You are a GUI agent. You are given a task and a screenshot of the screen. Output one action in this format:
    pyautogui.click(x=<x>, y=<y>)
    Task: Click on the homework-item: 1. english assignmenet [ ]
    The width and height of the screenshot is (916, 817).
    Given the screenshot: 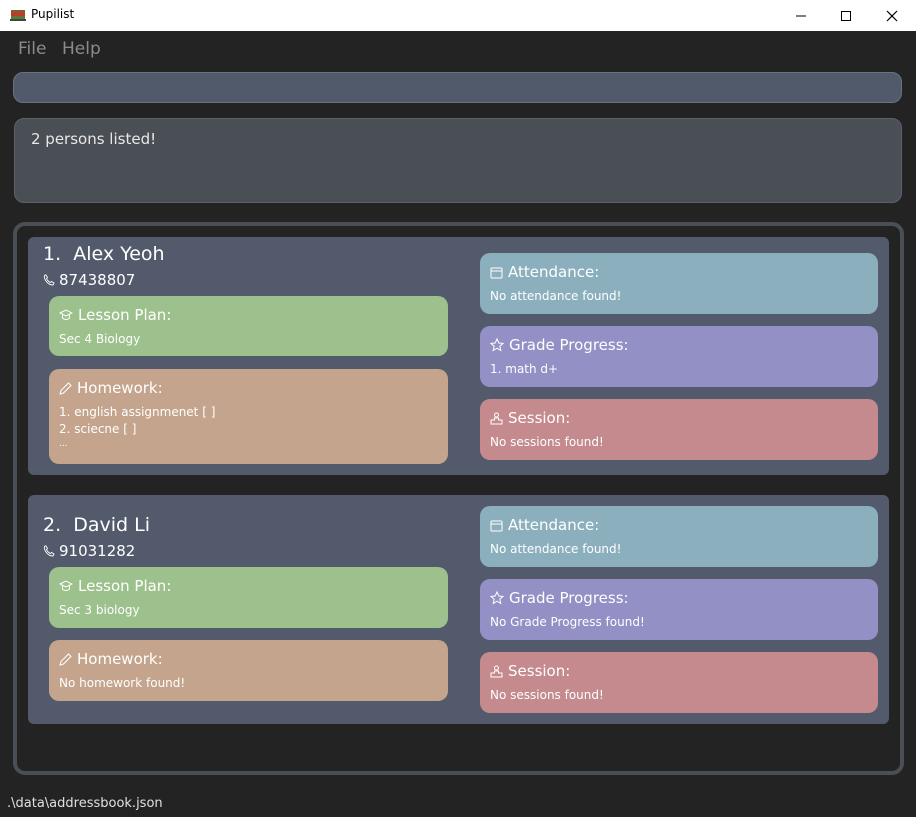 What is the action you would take?
    pyautogui.click(x=137, y=412)
    